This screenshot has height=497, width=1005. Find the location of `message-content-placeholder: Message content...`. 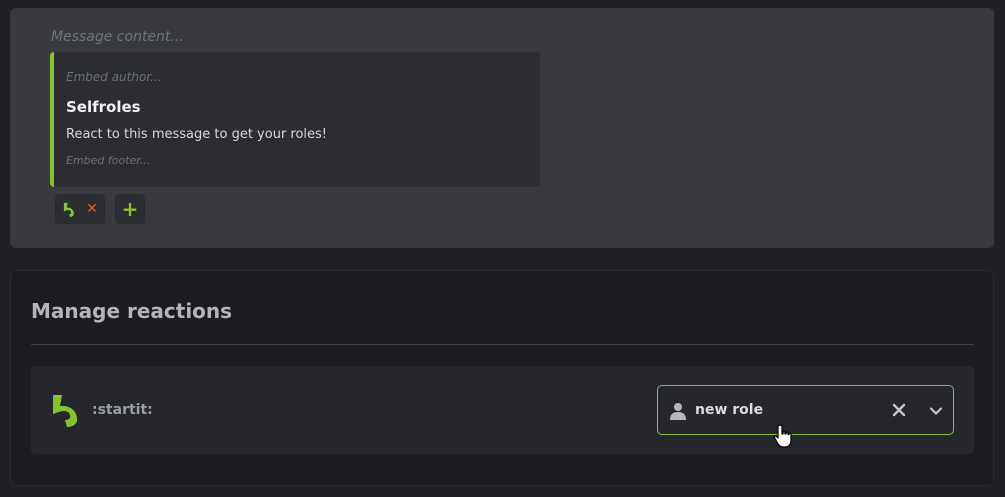

message-content-placeholder: Message content... is located at coordinates (117, 37).